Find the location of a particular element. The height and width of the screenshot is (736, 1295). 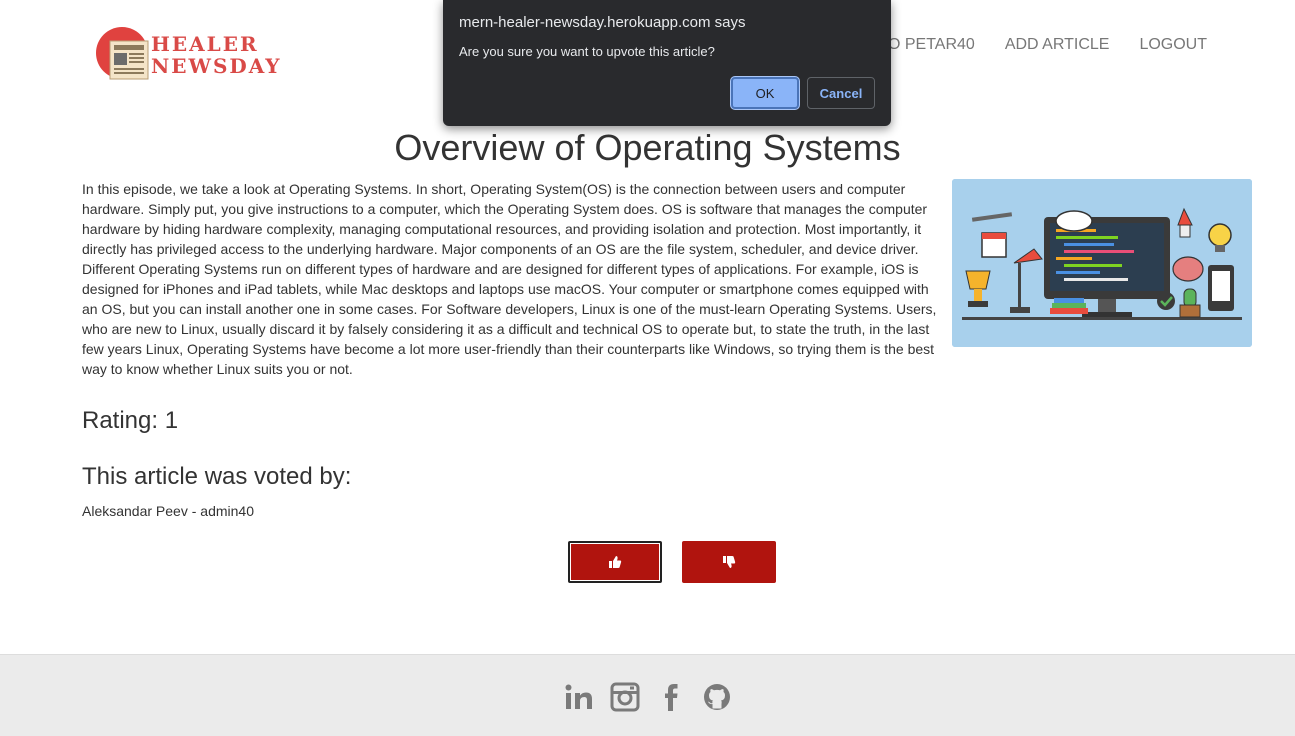

developer-workspace-illustration is located at coordinates (1102, 263).